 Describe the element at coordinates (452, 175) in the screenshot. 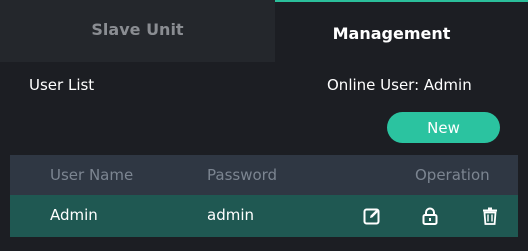

I see `column-operation: Operation` at that location.